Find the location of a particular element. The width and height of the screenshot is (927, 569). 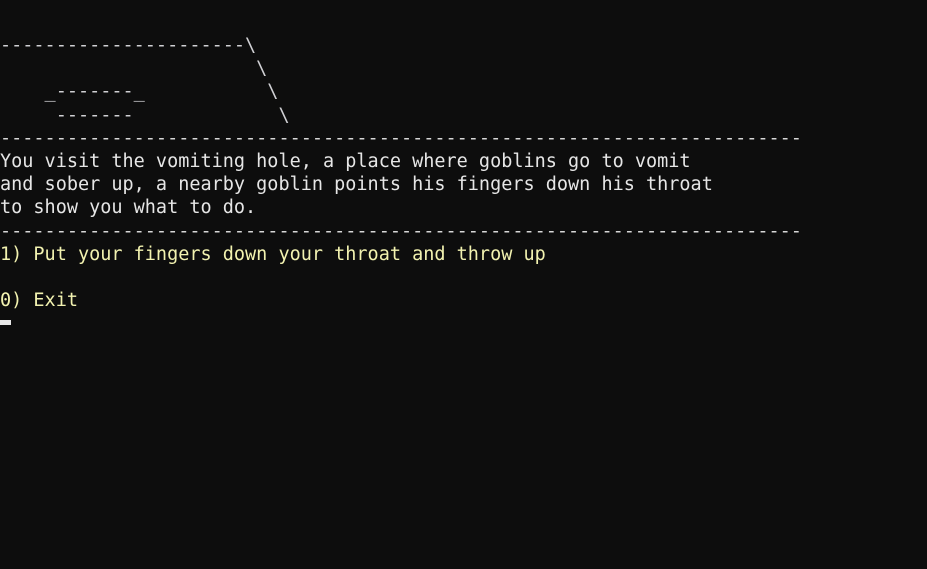

input-prompt-row is located at coordinates (463, 323).